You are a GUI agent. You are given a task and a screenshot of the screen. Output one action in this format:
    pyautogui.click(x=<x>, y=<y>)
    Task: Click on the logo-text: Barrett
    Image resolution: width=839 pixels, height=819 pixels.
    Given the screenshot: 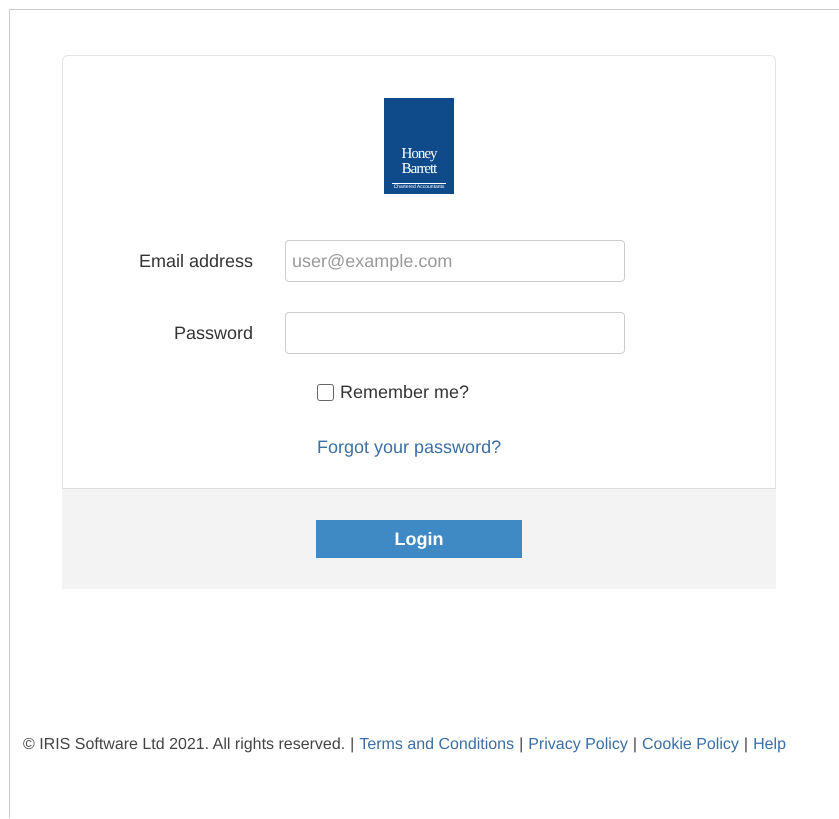 What is the action you would take?
    pyautogui.click(x=419, y=169)
    